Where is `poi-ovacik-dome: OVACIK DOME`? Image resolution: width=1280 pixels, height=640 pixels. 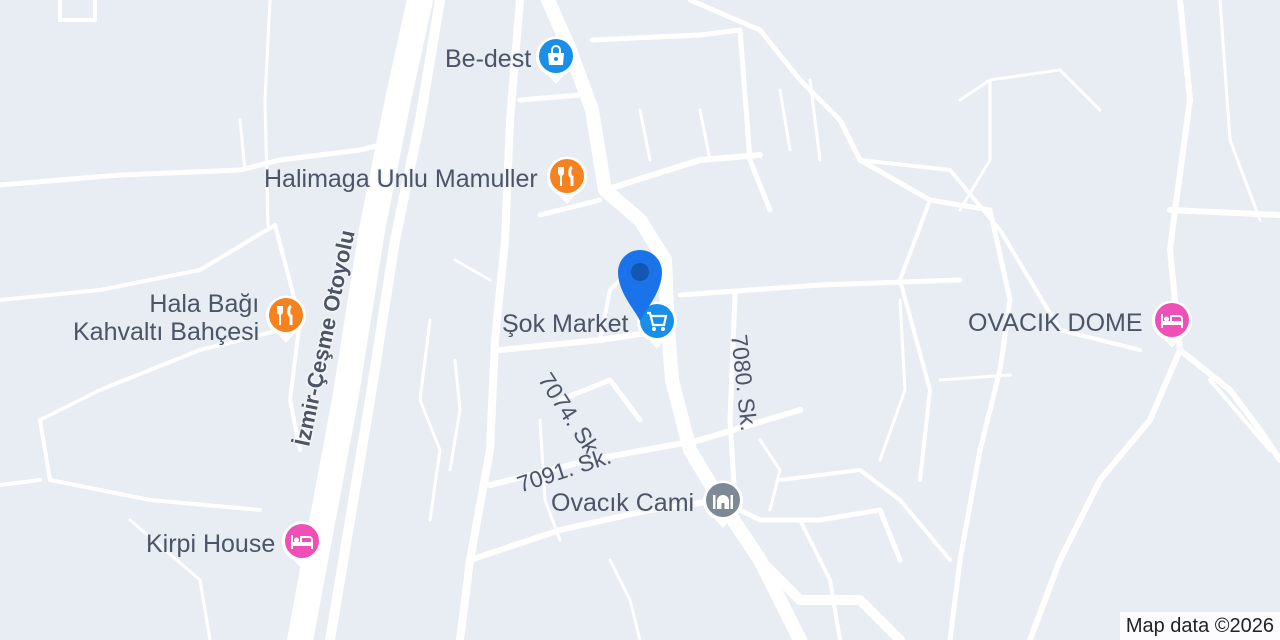 poi-ovacik-dome: OVACIK DOME is located at coordinates (1080, 323).